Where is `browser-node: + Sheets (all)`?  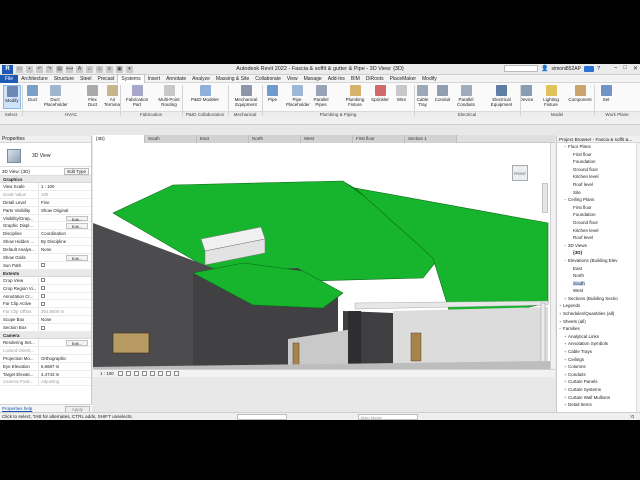 browser-node: + Sheets (all) is located at coordinates (598, 322).